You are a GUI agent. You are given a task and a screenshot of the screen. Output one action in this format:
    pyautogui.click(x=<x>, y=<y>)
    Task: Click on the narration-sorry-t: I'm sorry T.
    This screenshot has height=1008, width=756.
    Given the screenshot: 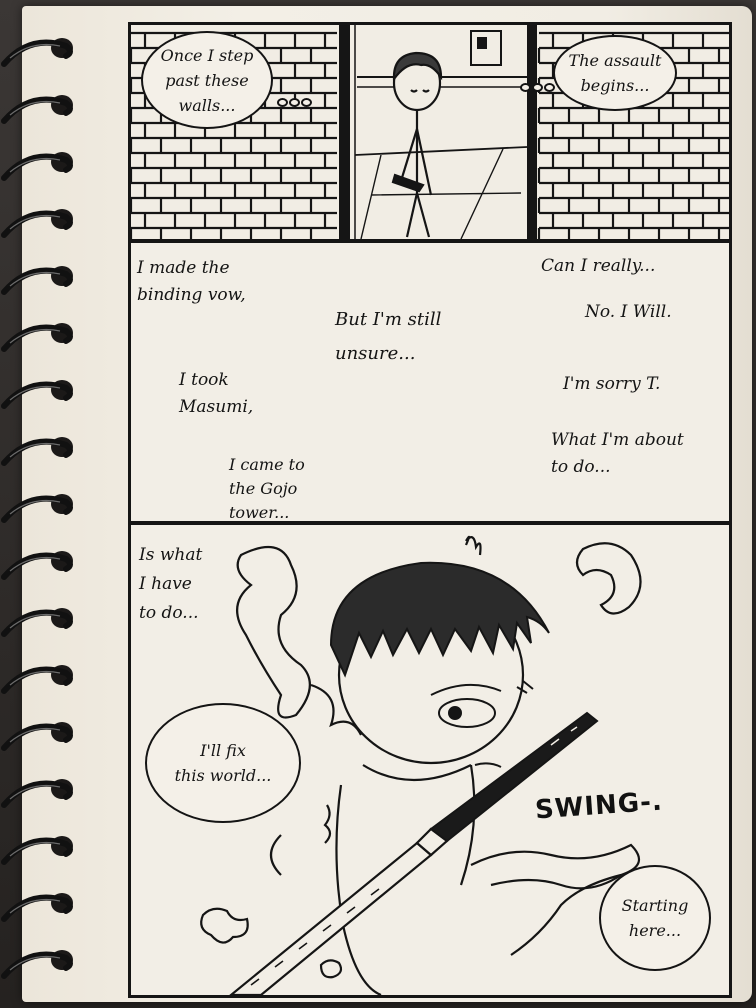 What is the action you would take?
    pyautogui.click(x=612, y=384)
    